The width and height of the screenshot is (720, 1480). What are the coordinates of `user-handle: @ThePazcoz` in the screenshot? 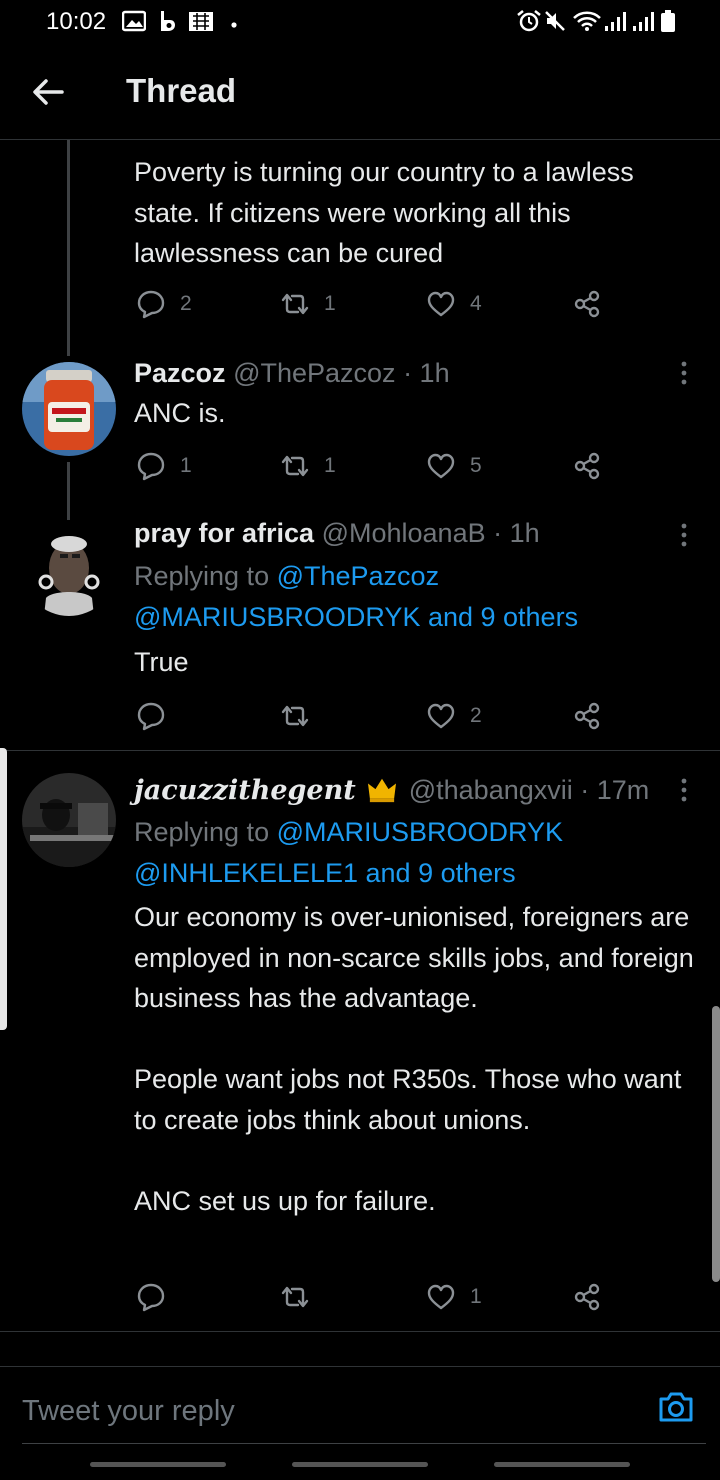 It's located at (314, 373).